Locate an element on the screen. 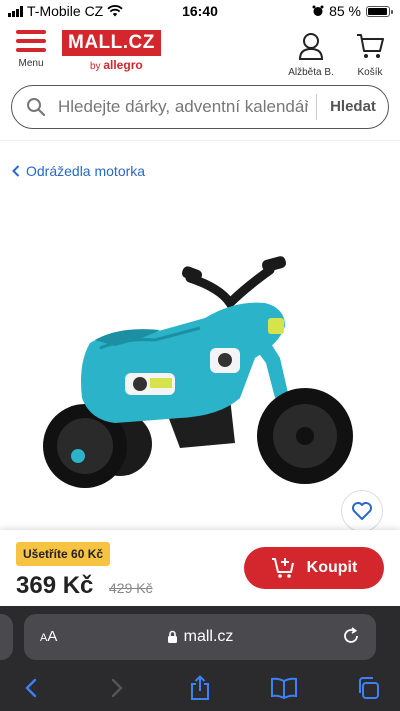  mall-logo: MALL.CZ by allegro is located at coordinates (111, 51).